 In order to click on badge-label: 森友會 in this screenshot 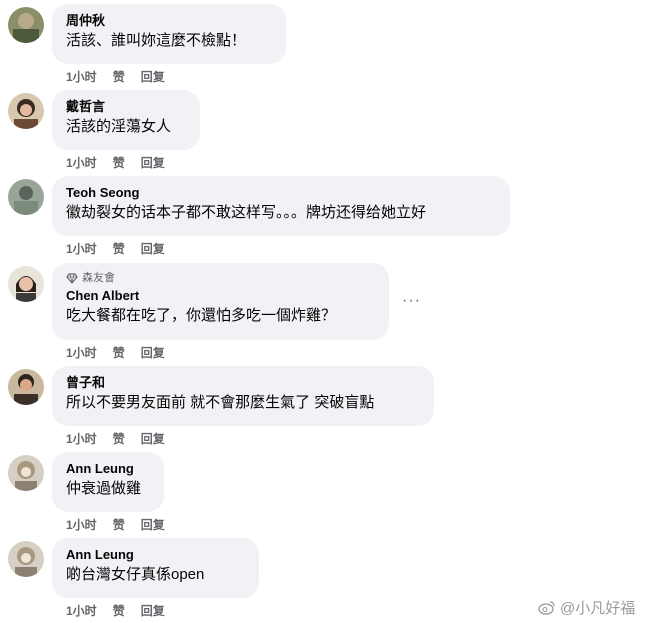, I will do `click(98, 278)`.